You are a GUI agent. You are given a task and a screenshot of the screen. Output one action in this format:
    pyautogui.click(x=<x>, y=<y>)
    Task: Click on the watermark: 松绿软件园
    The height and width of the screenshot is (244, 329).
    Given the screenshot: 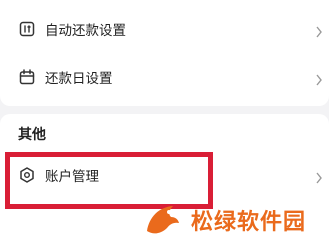 What is the action you would take?
    pyautogui.click(x=236, y=220)
    